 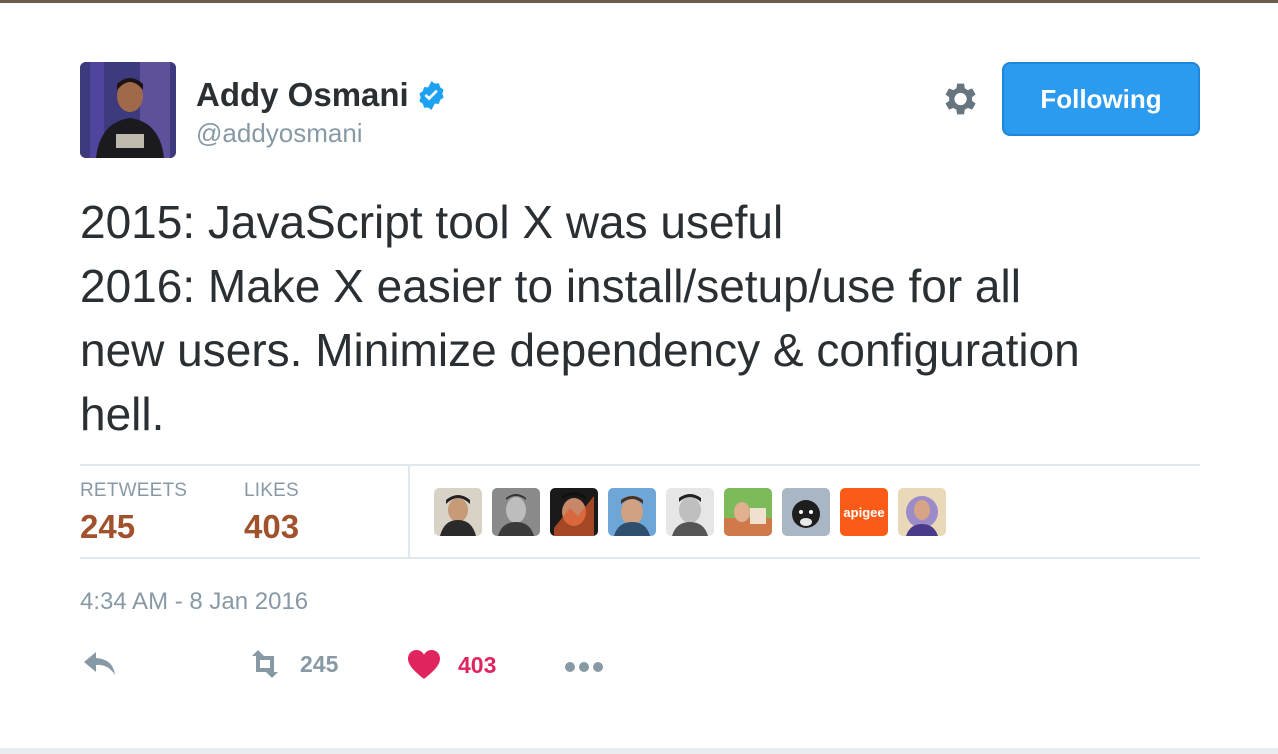 What do you see at coordinates (639, 1) in the screenshot?
I see `top-border` at bounding box center [639, 1].